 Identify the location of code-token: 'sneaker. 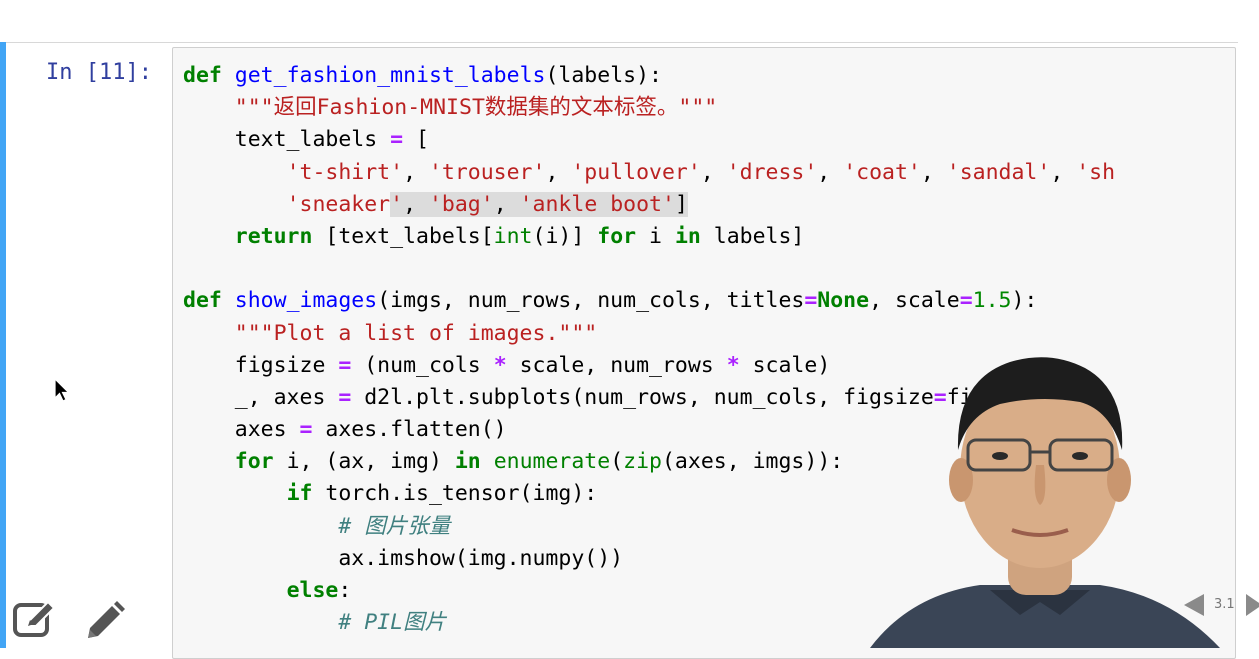
(338, 204).